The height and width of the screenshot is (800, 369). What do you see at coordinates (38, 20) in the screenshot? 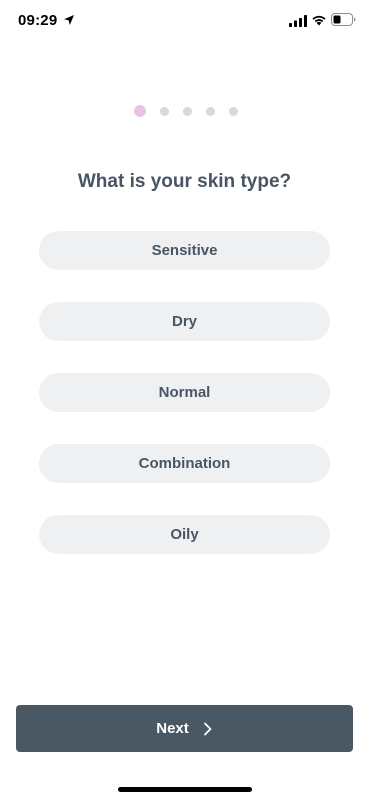
I see `status-time: 09:29` at bounding box center [38, 20].